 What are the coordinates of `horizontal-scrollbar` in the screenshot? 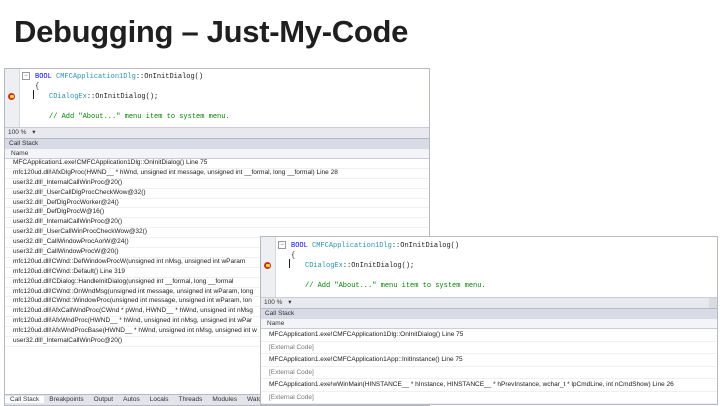 It's located at (713, 303).